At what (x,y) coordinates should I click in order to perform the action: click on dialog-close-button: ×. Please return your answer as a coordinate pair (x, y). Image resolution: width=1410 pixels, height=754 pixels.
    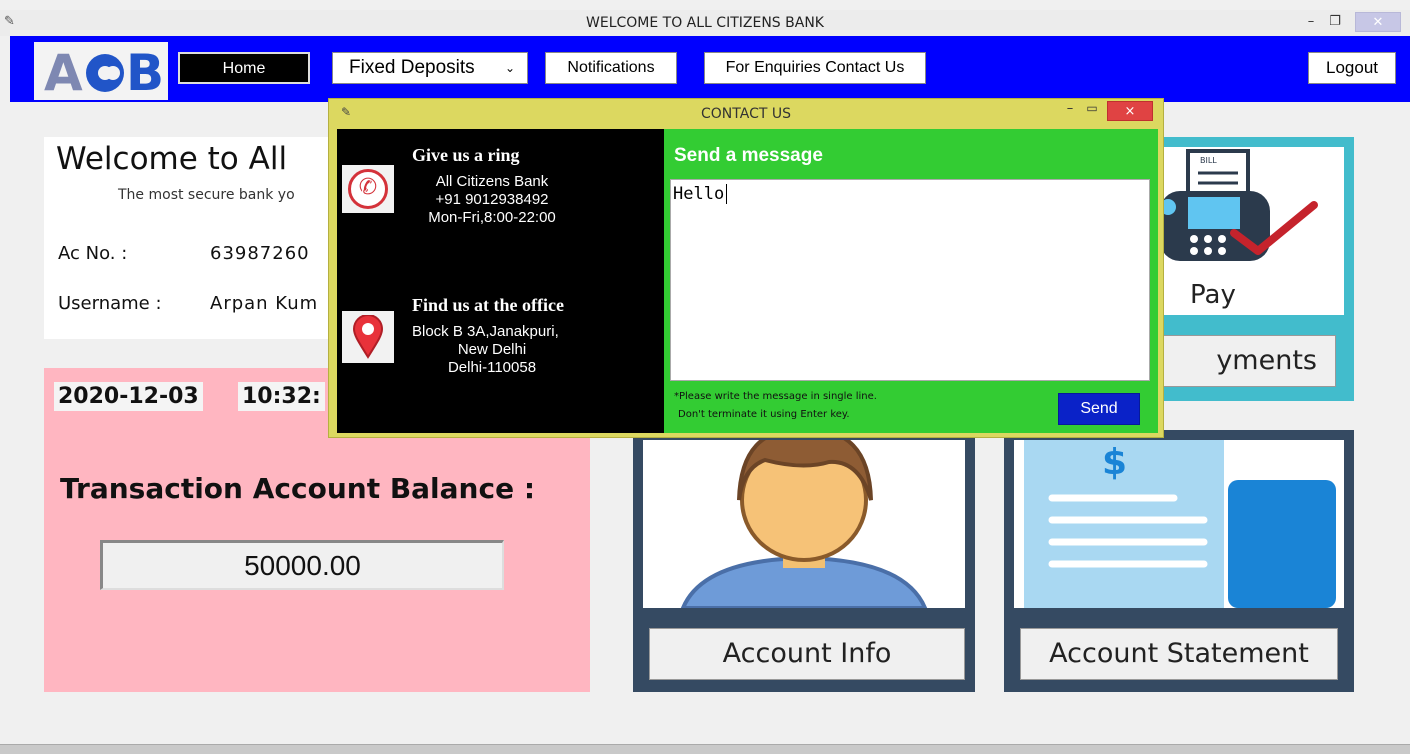
    Looking at the image, I should click on (1130, 111).